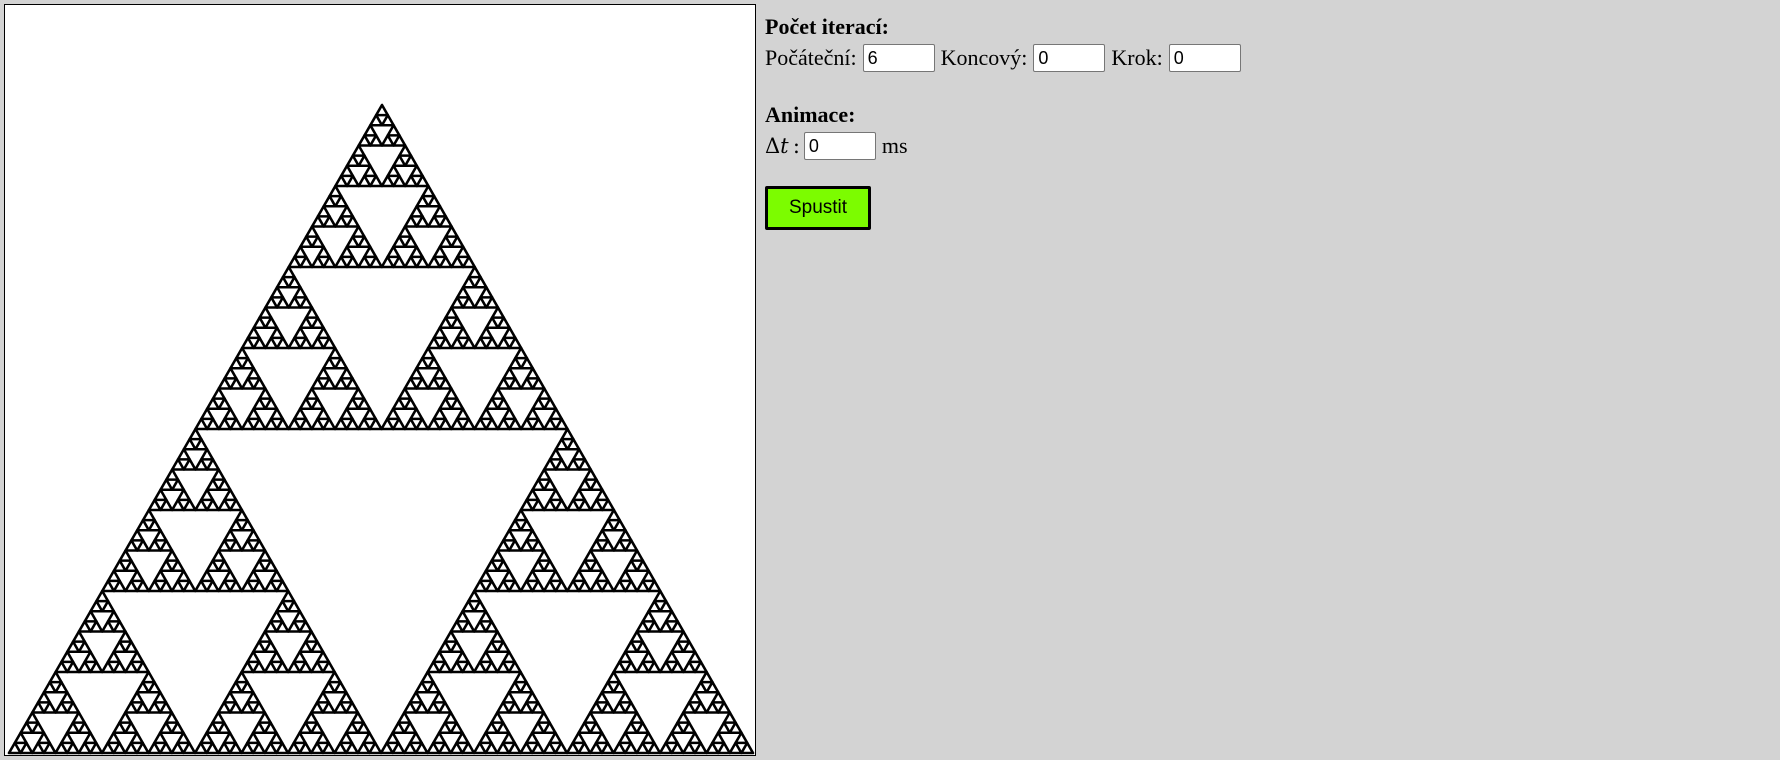 The width and height of the screenshot is (1780, 760). I want to click on step-input, so click(1204, 58).